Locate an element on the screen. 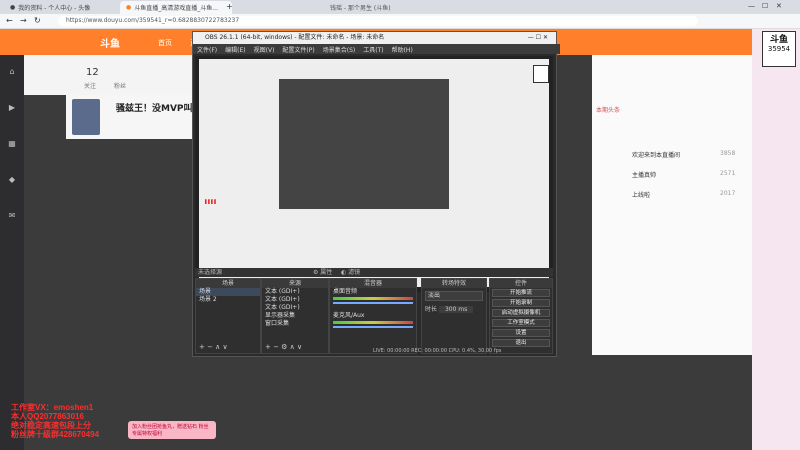 This screenshot has width=800, height=450. controls-dock: 控件 开始推流 开始录制 启动虚拟摄像机 工作室模式 设置 退出 is located at coordinates (521, 316).